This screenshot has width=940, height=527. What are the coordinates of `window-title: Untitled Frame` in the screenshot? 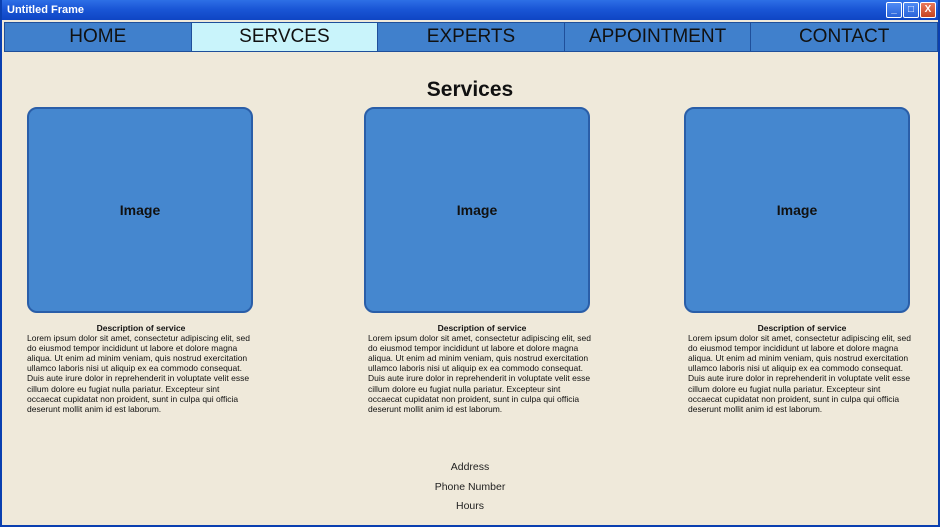 It's located at (46, 10).